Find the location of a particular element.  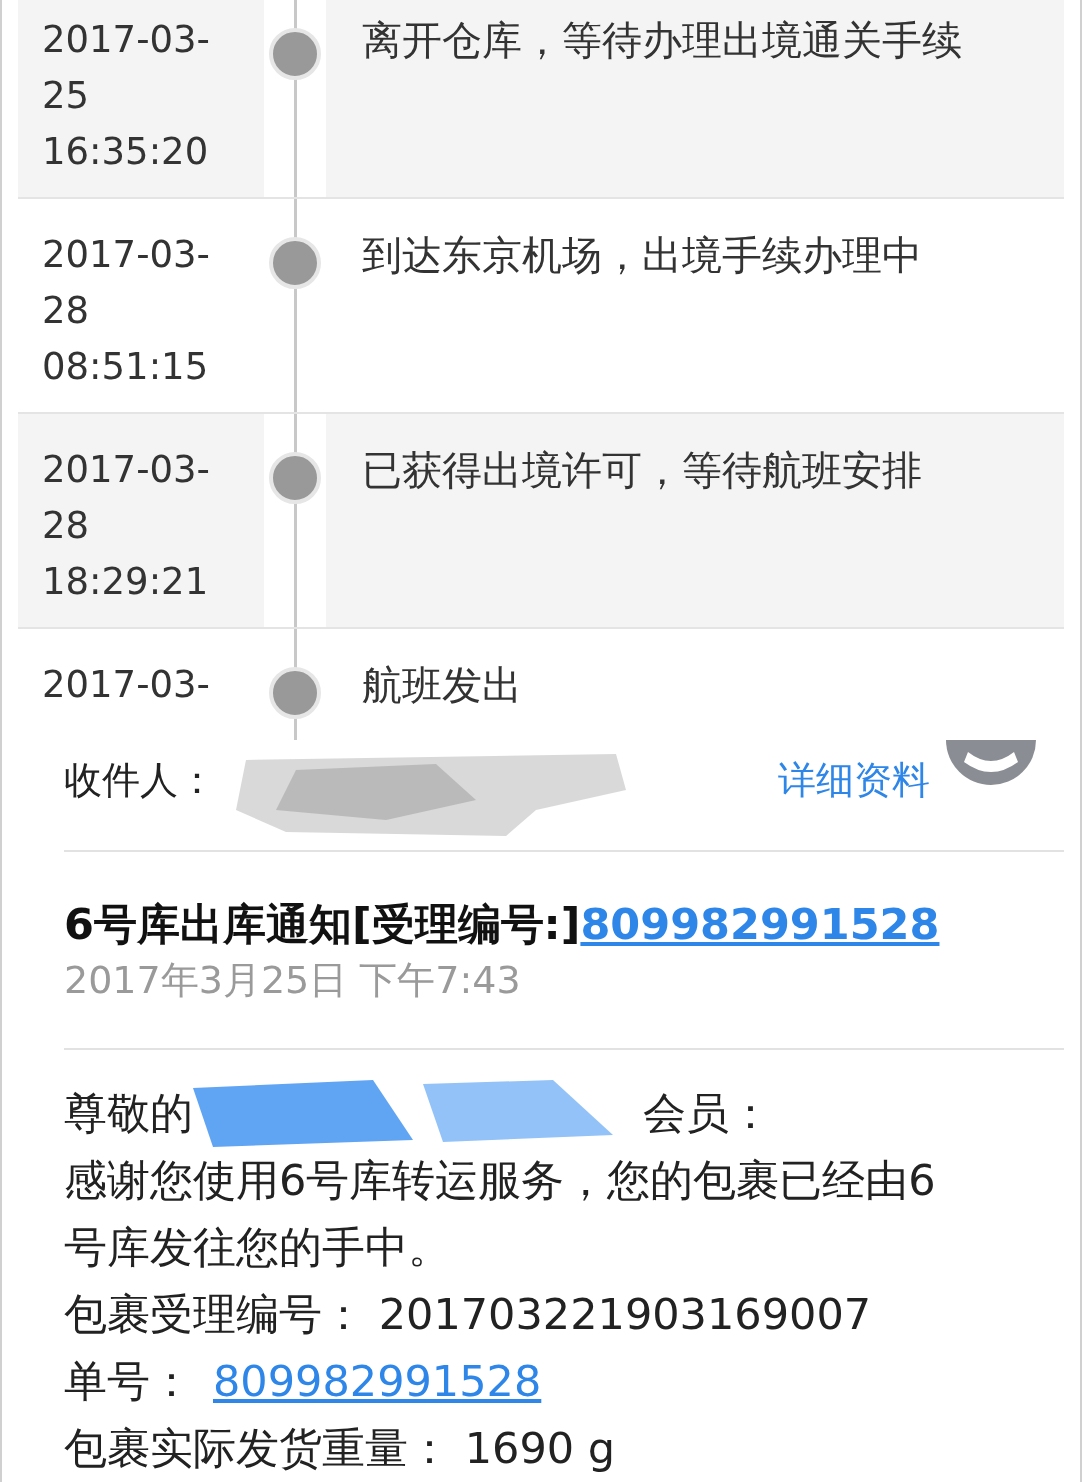

subject-link: 809982991528 is located at coordinates (760, 924).